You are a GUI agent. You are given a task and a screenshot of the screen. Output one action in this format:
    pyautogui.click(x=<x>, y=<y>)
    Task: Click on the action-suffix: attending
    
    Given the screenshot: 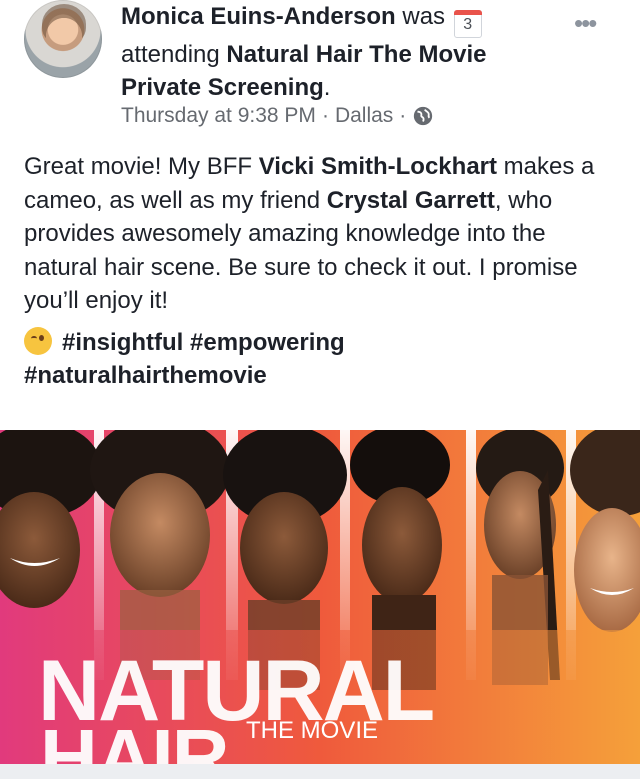 What is the action you would take?
    pyautogui.click(x=174, y=54)
    